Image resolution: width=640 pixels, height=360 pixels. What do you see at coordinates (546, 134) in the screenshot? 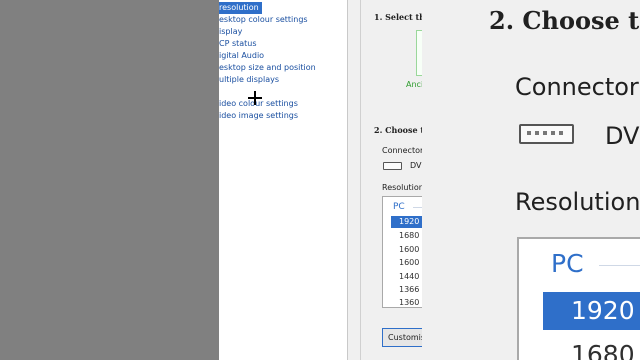
I see `zoom-dvi-connector-icon` at bounding box center [546, 134].